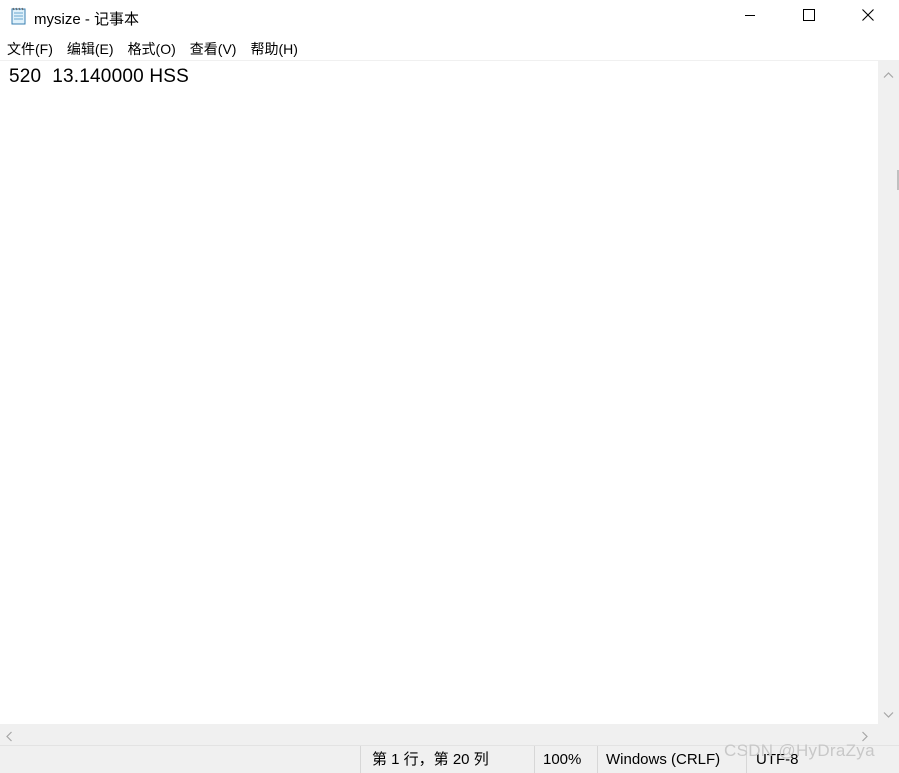  I want to click on minimize-button, so click(750, 17).